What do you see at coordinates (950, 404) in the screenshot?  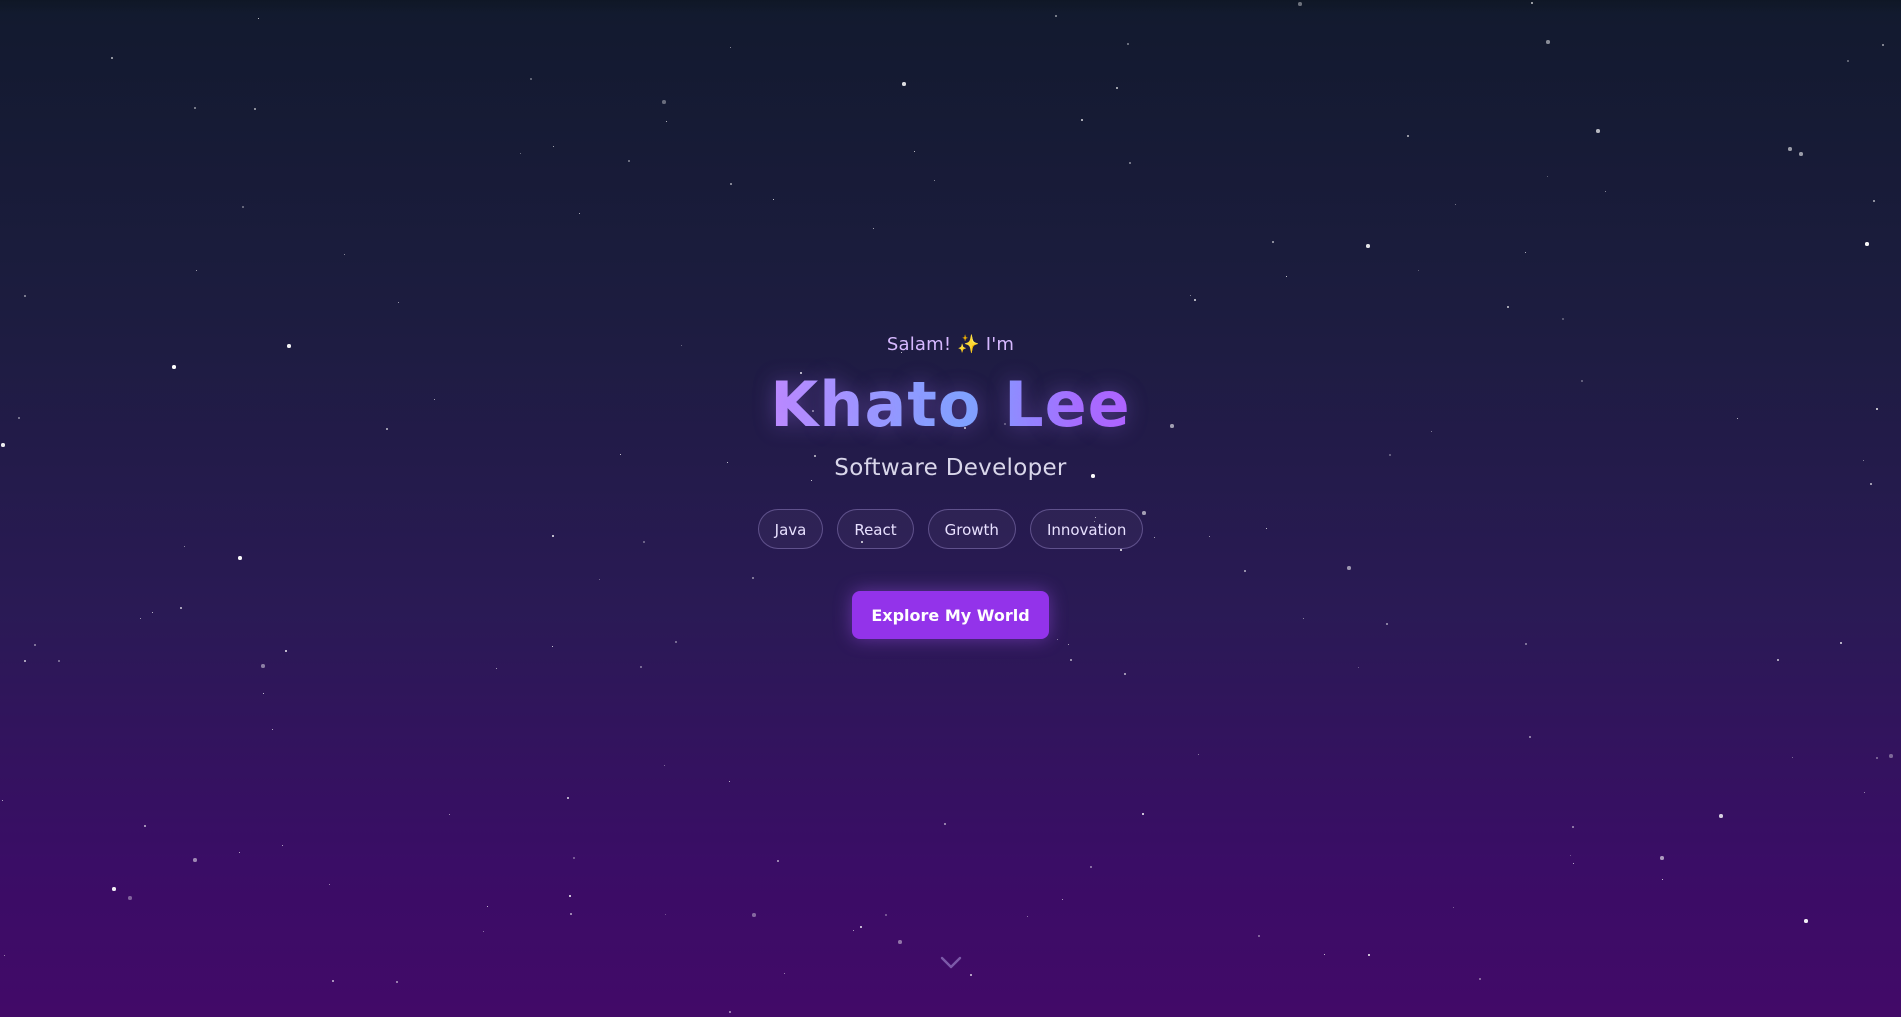 I see `hero-name: Khato Lee` at bounding box center [950, 404].